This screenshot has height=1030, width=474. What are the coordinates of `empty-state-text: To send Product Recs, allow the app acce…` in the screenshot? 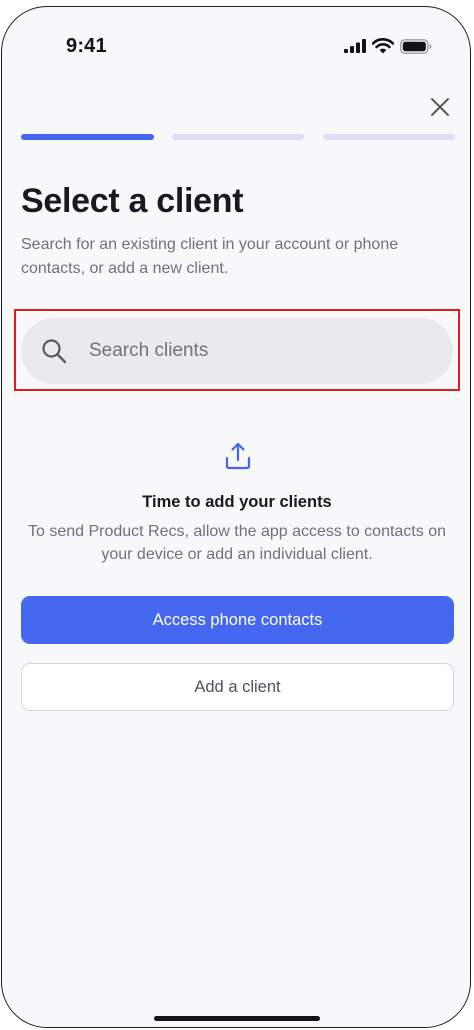 It's located at (236, 543).